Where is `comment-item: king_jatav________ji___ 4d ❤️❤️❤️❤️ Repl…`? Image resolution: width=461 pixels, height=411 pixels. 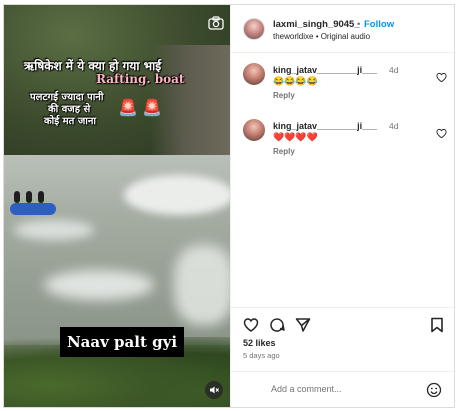 comment-item: king_jatav________ji___ 4d ❤️❤️❤️❤️ Repl… is located at coordinates (345, 139).